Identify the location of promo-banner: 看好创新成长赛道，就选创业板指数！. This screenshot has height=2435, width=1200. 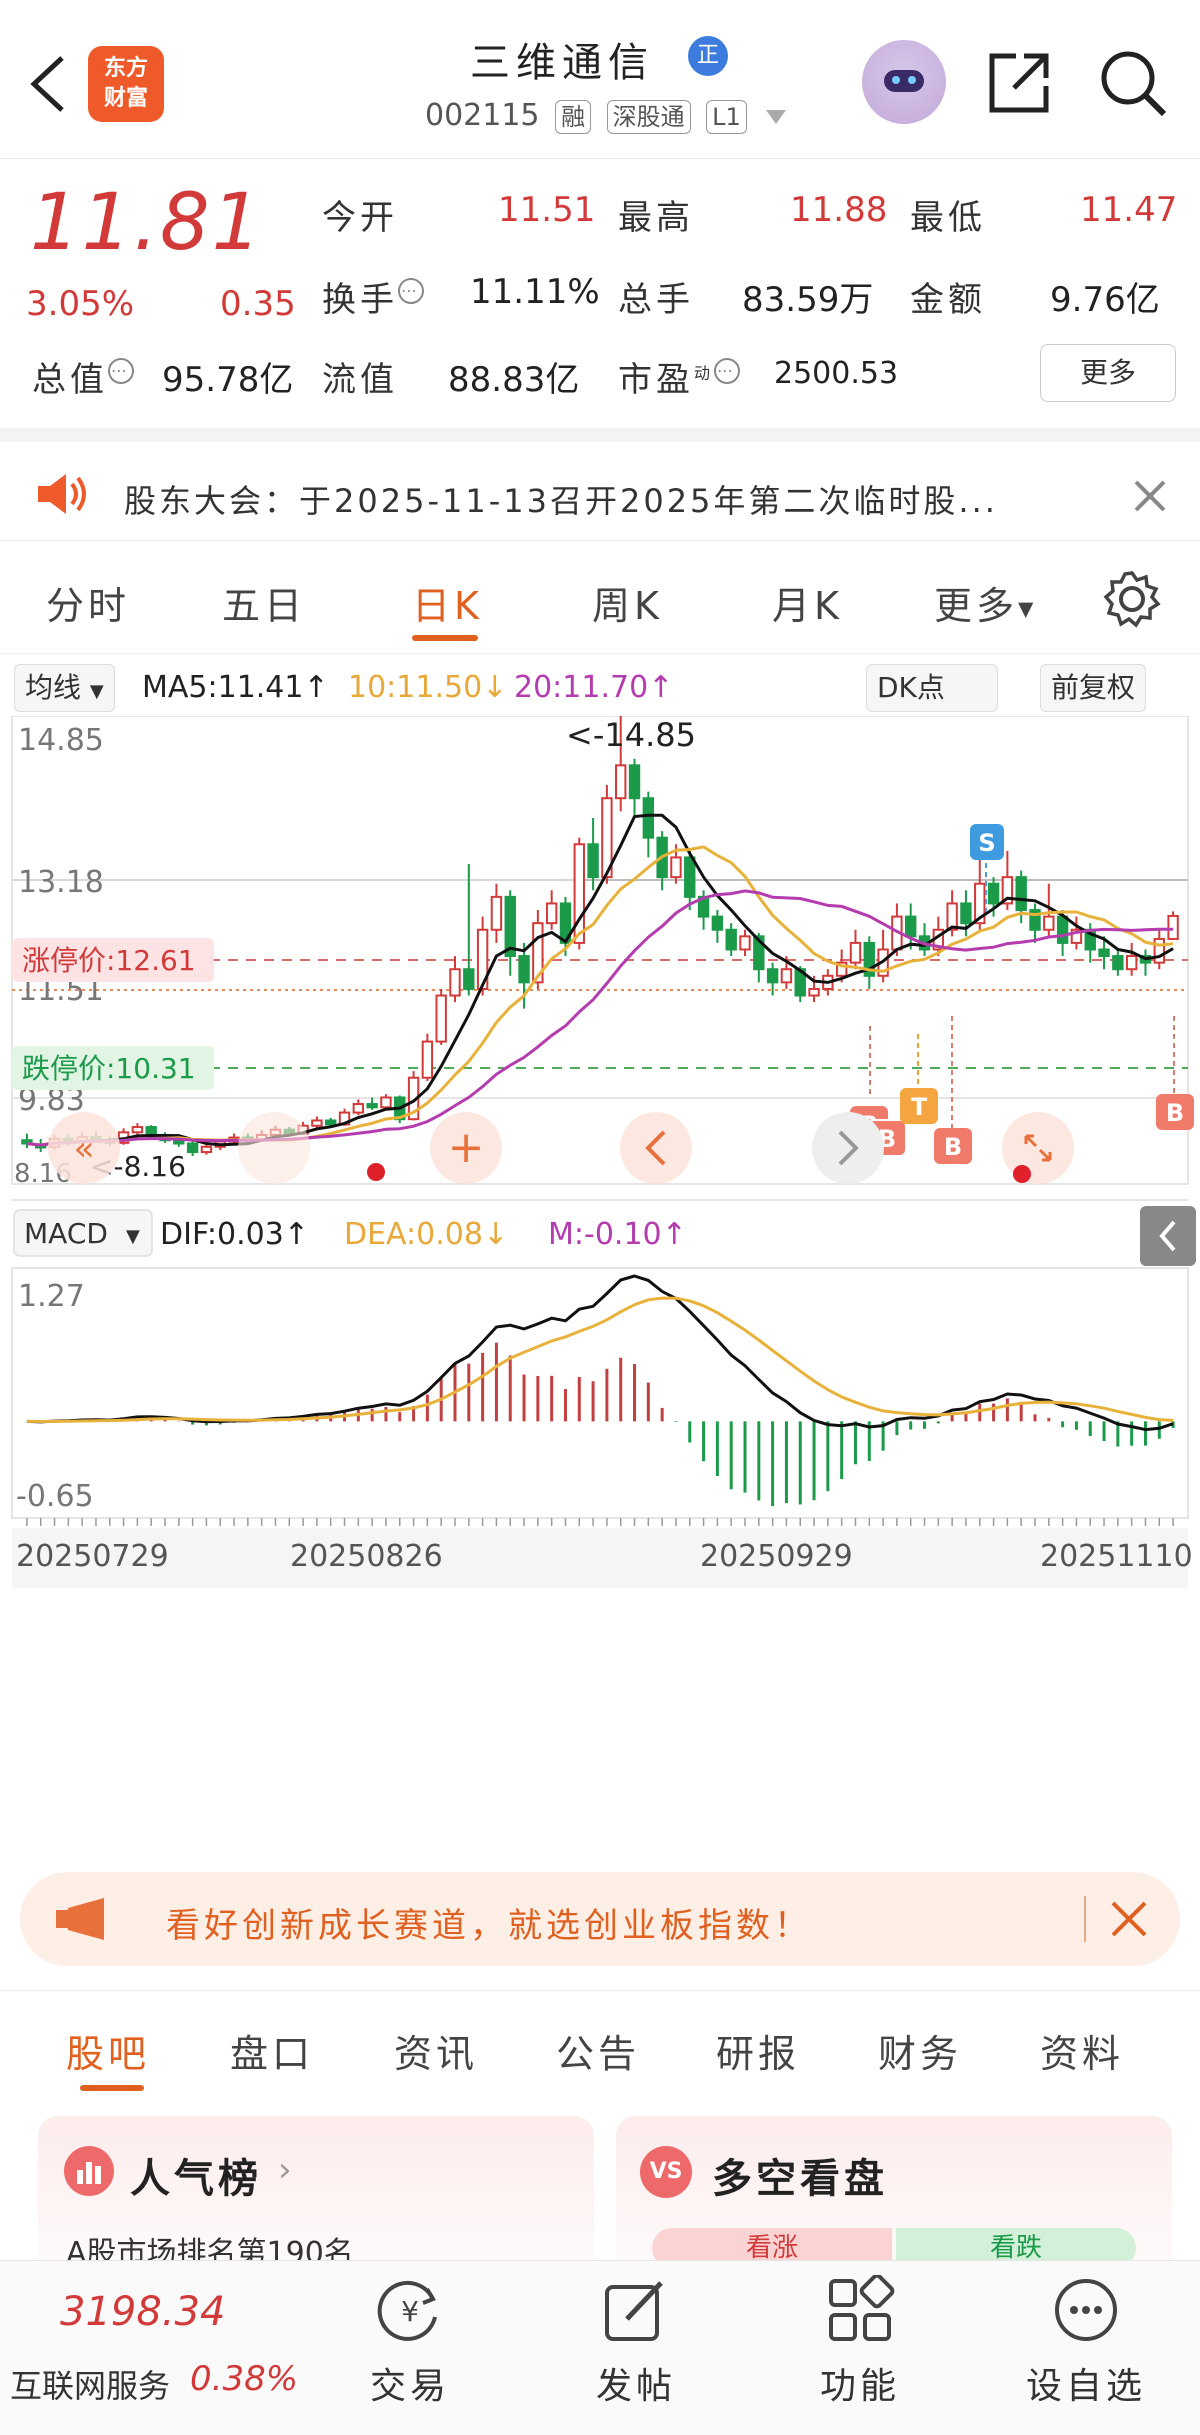
(600, 1919).